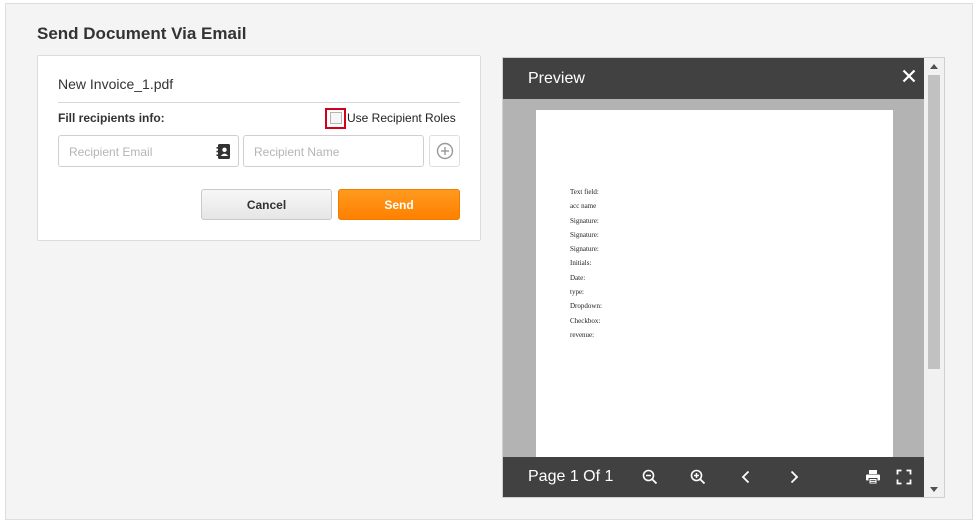  I want to click on document-file-name: New Invoice_1.pdf, so click(116, 84).